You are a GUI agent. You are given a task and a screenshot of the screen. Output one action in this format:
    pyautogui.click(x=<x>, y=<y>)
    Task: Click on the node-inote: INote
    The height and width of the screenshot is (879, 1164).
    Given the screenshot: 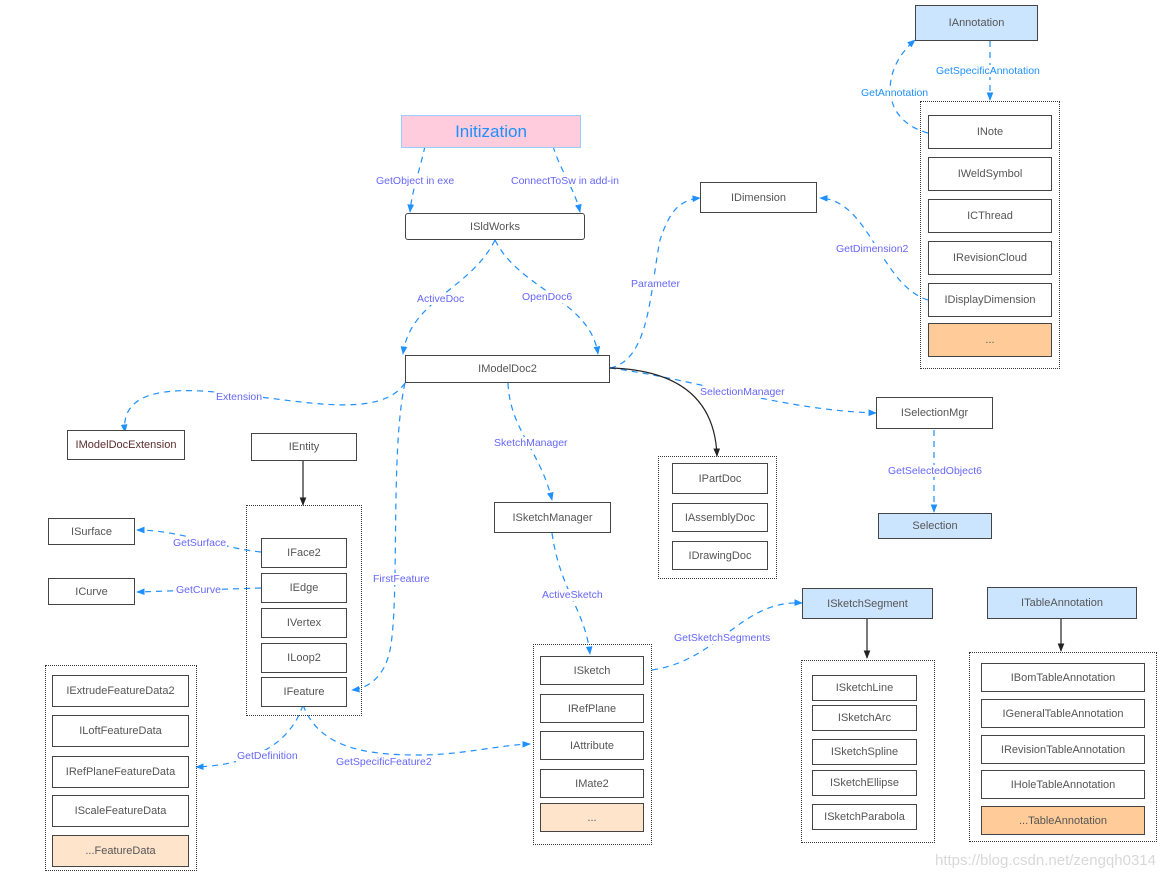 What is the action you would take?
    pyautogui.click(x=990, y=132)
    